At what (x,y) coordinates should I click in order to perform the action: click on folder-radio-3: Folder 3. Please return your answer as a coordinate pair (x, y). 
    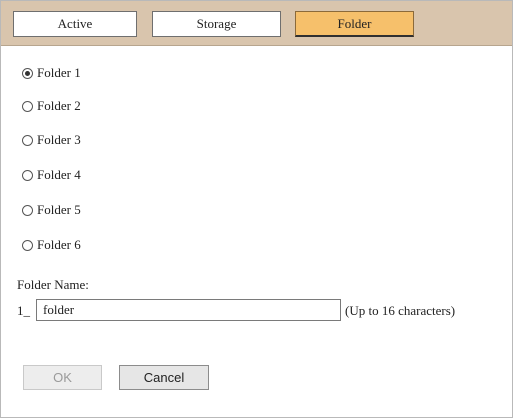
    Looking at the image, I should click on (51, 140).